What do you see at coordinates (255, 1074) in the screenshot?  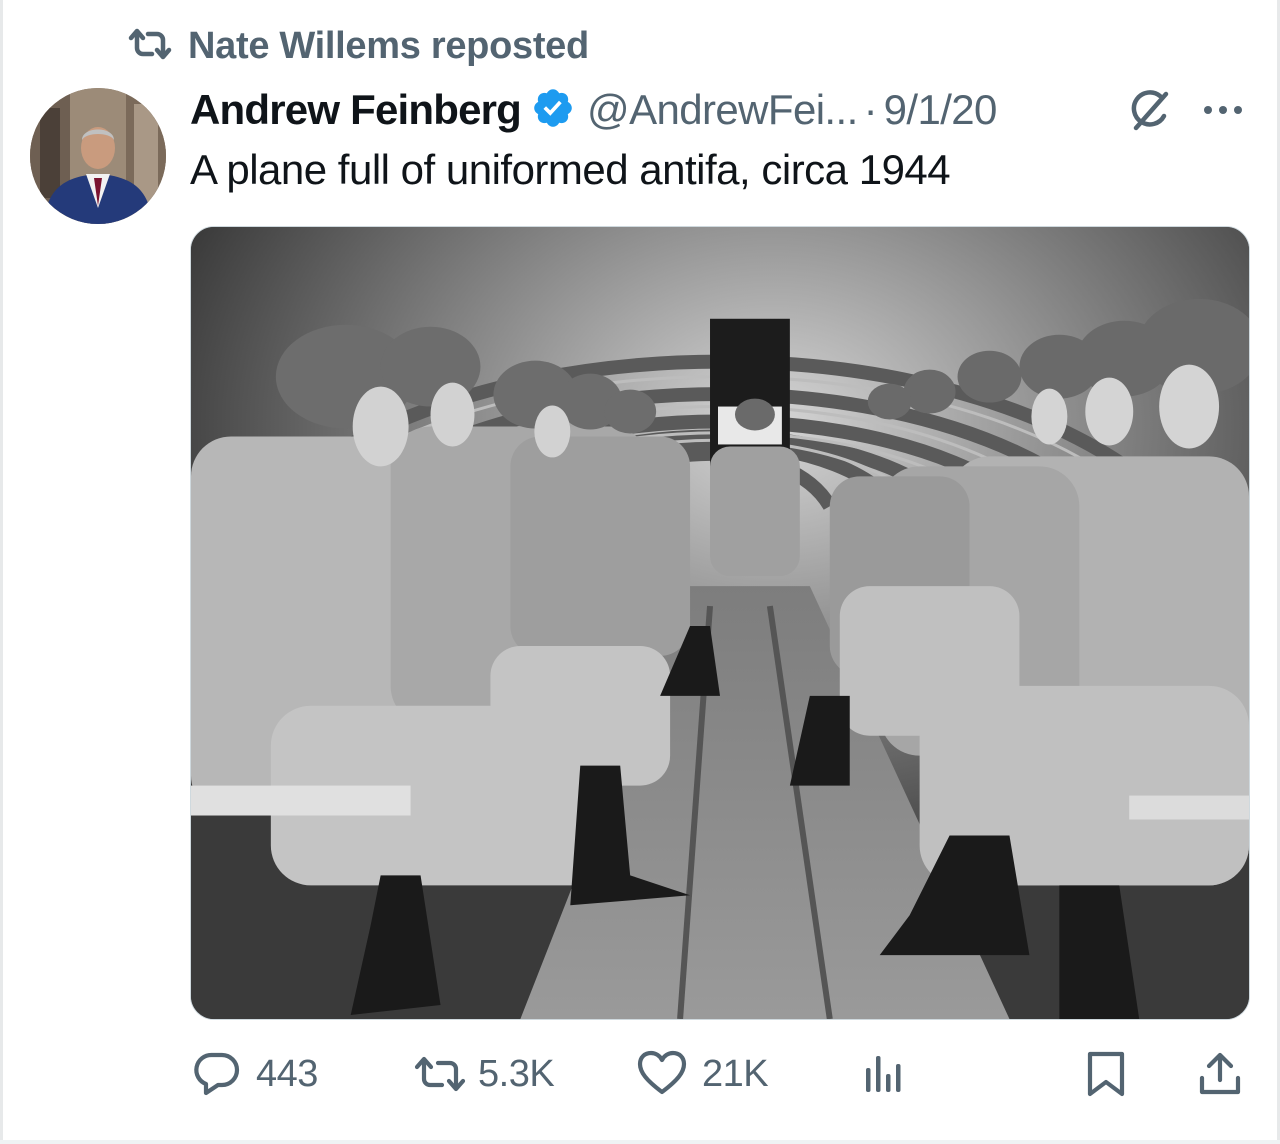 I see `reply-button: 443` at bounding box center [255, 1074].